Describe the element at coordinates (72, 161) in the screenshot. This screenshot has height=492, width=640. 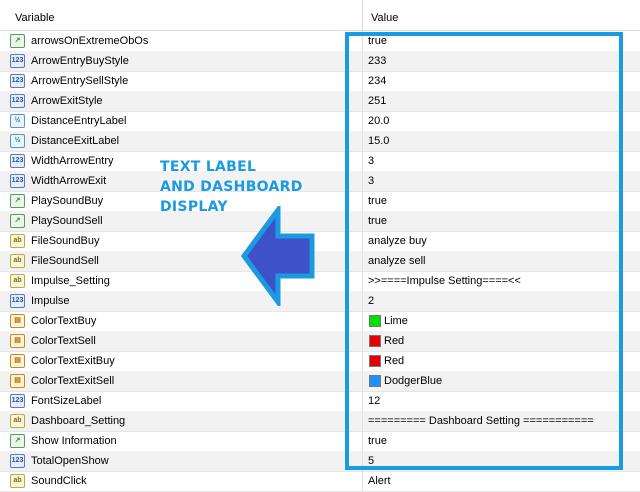
I see `variable-name: WidthArrowEntry` at that location.